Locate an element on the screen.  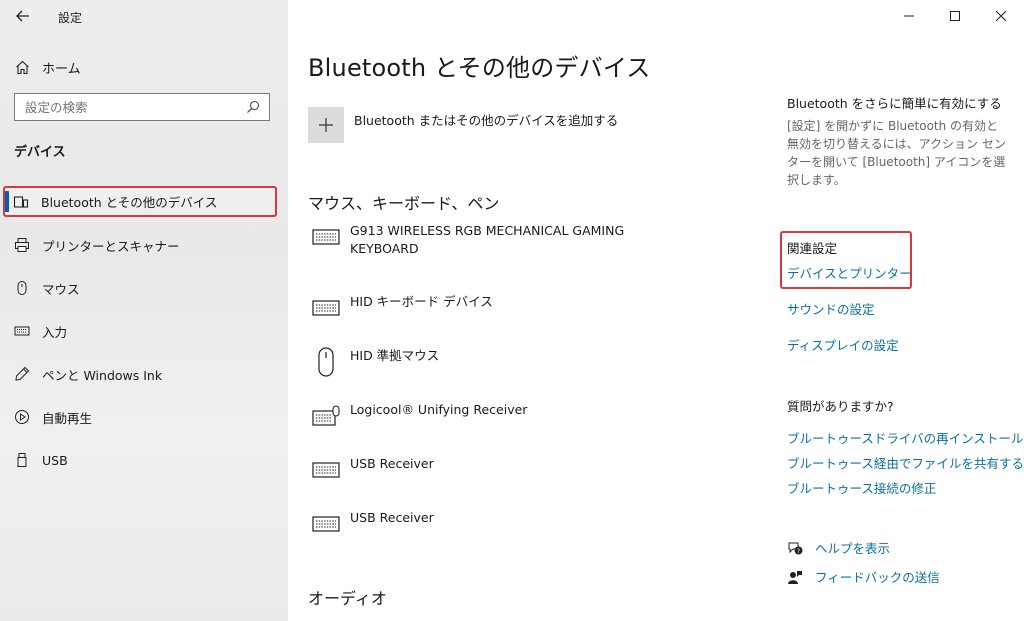
device-item: HID キーボード デバイス is located at coordinates (469, 308).